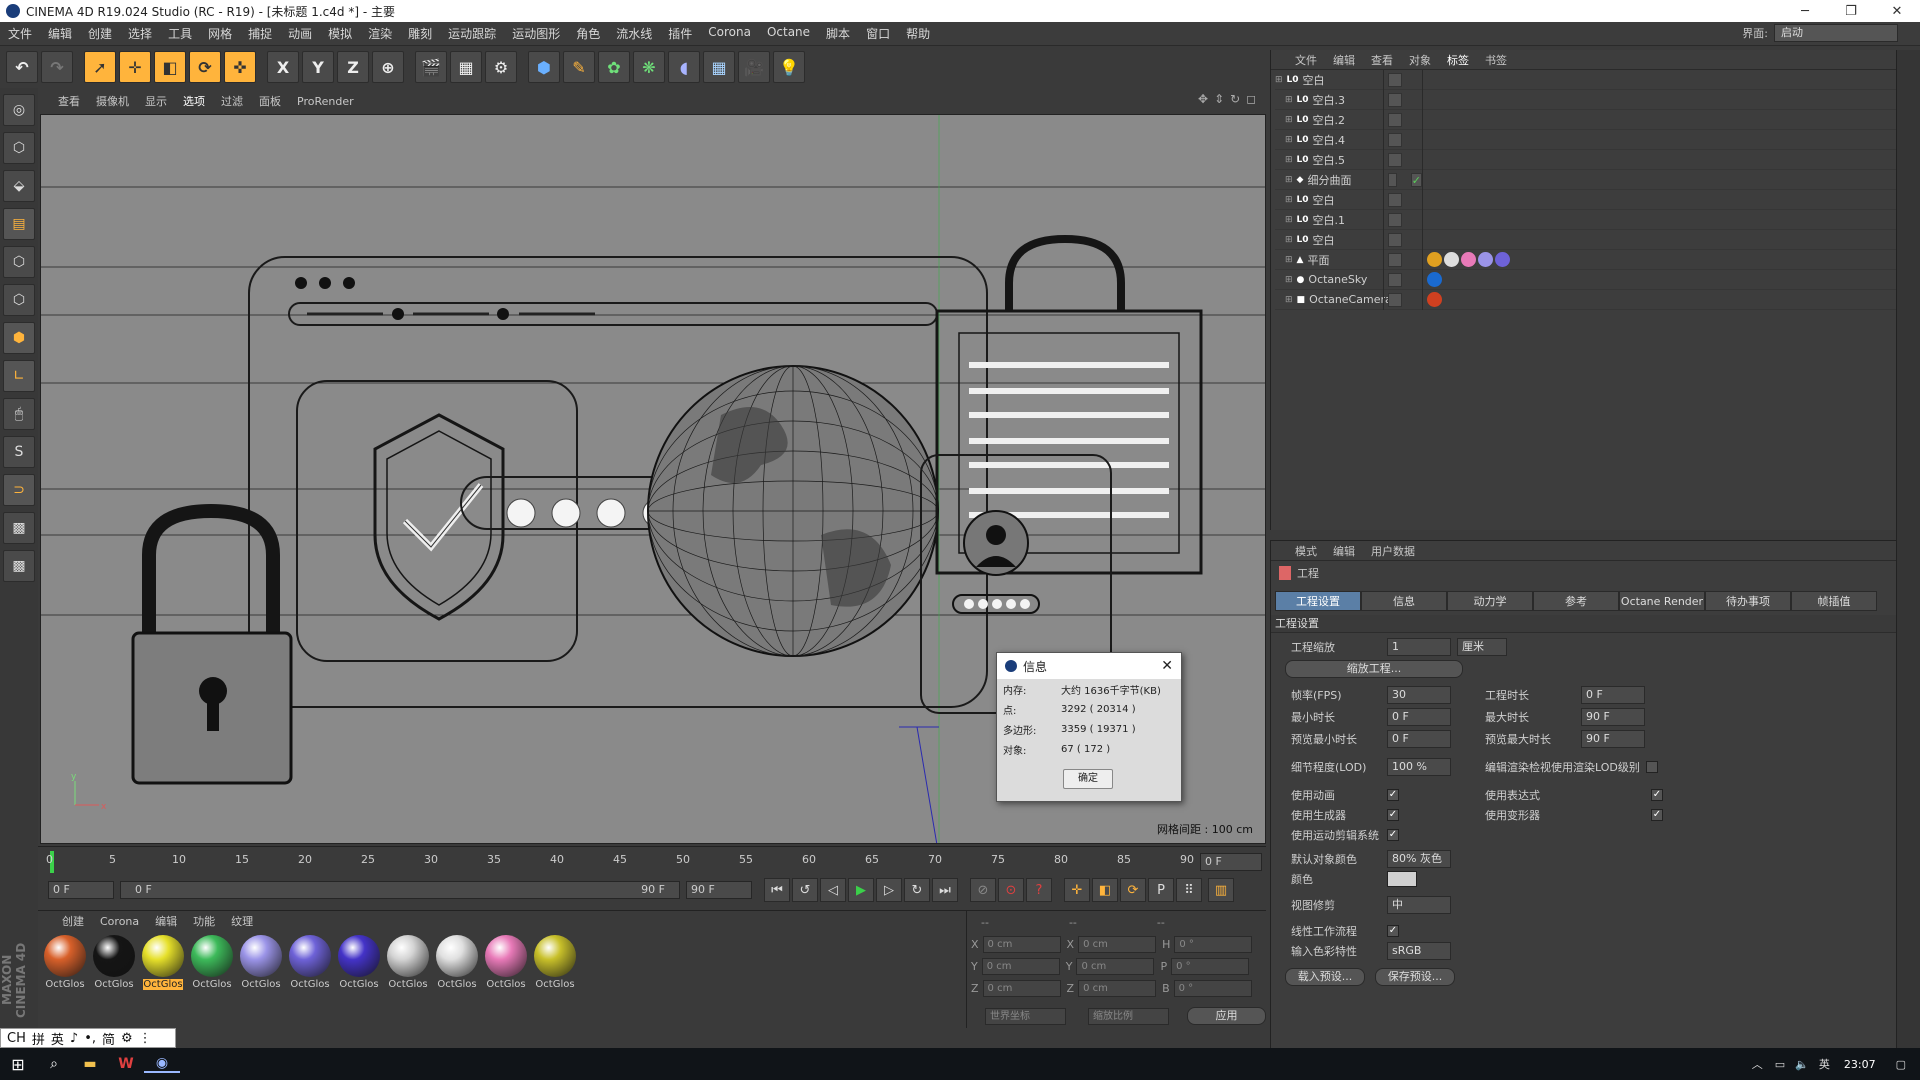 The image size is (1920, 1080). Describe the element at coordinates (917, 890) in the screenshot. I see `next-key-icon: ↻` at that location.